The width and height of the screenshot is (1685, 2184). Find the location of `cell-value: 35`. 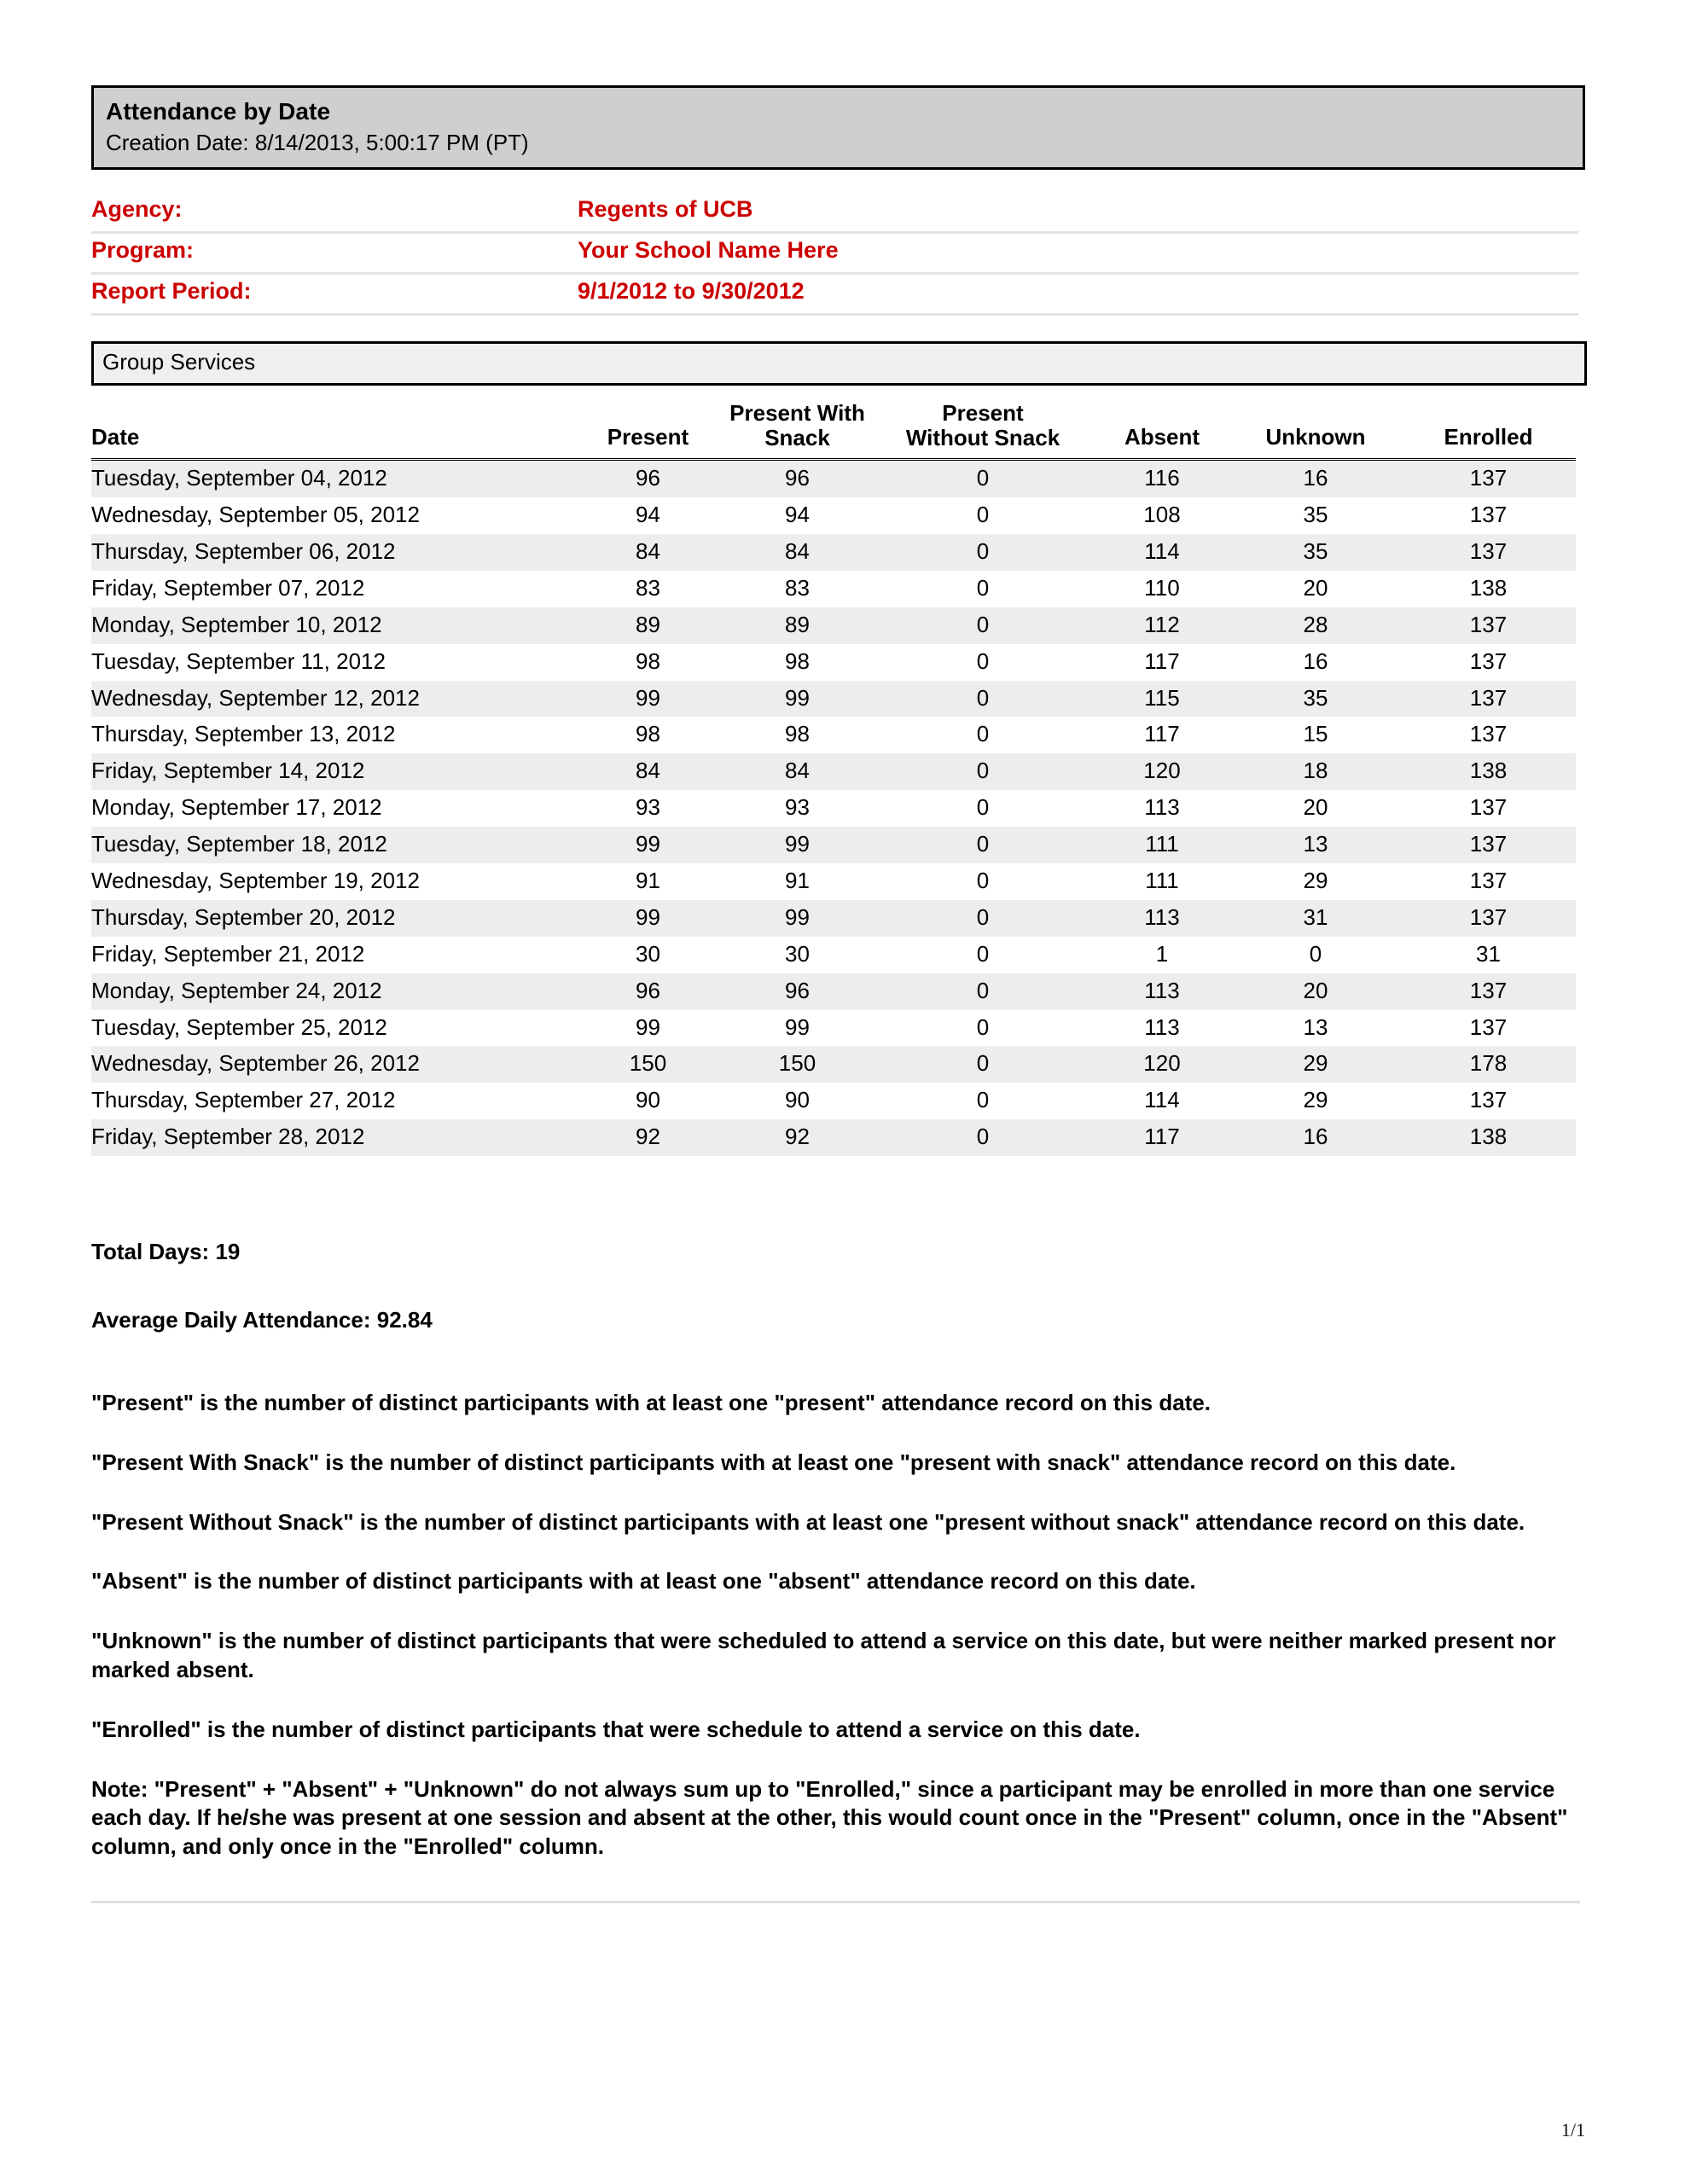

cell-value: 35 is located at coordinates (1315, 551).